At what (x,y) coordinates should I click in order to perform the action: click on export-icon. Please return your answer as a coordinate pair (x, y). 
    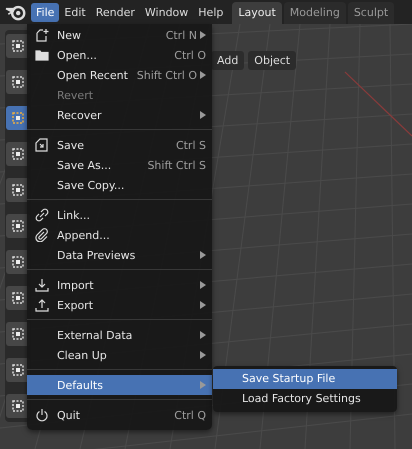
    Looking at the image, I should click on (42, 305).